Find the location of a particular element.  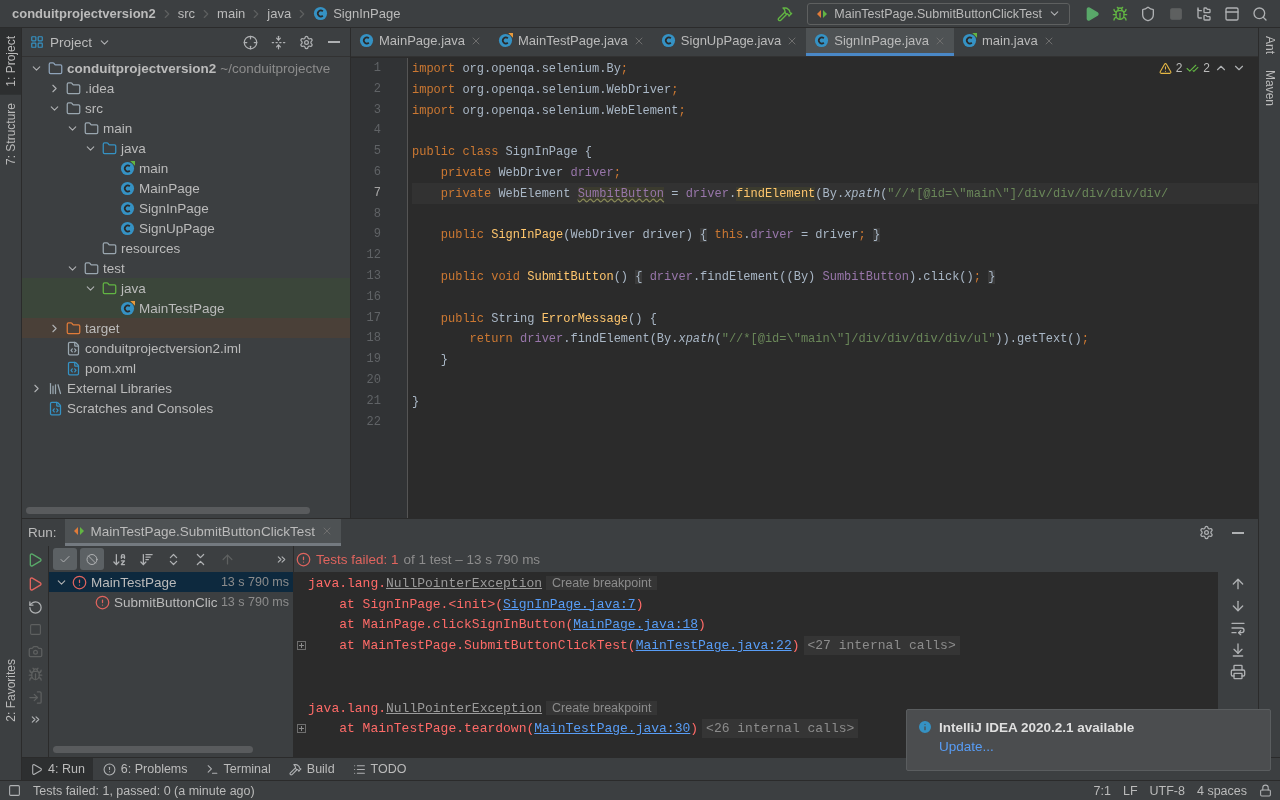

file-icon is located at coordinates (73, 348).